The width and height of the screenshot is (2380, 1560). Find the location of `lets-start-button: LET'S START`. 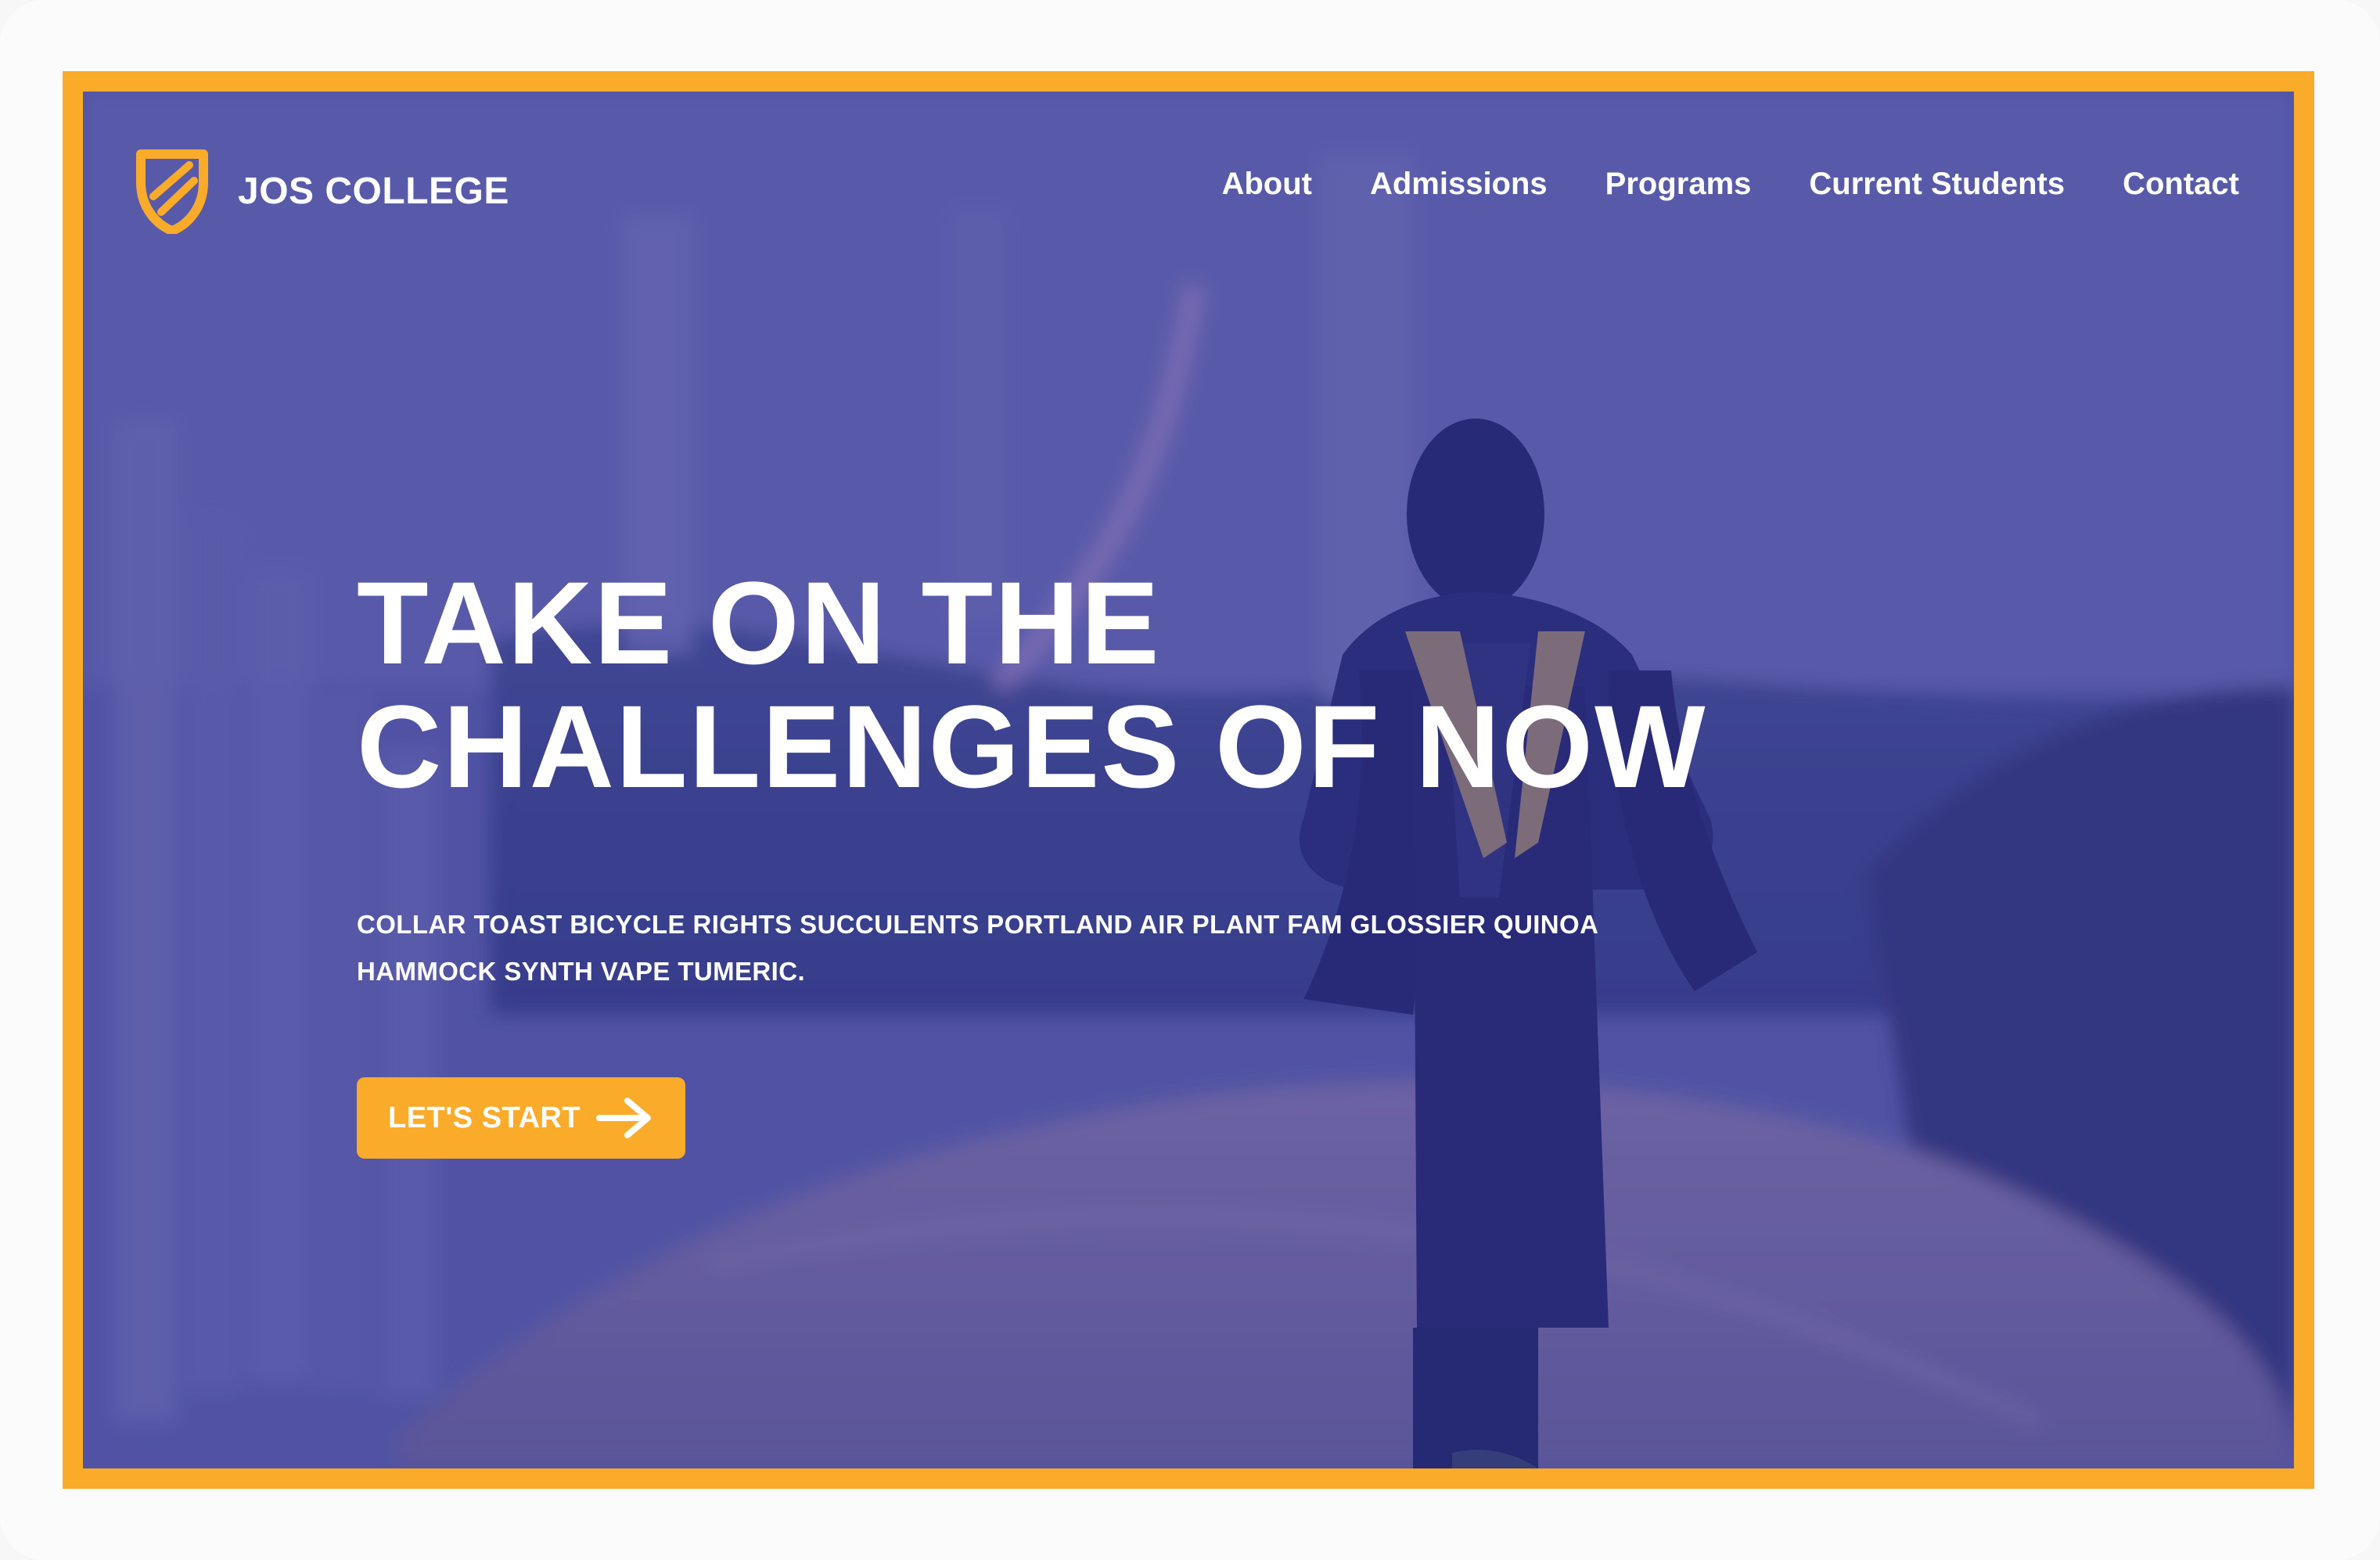

lets-start-button: LET'S START is located at coordinates (521, 1118).